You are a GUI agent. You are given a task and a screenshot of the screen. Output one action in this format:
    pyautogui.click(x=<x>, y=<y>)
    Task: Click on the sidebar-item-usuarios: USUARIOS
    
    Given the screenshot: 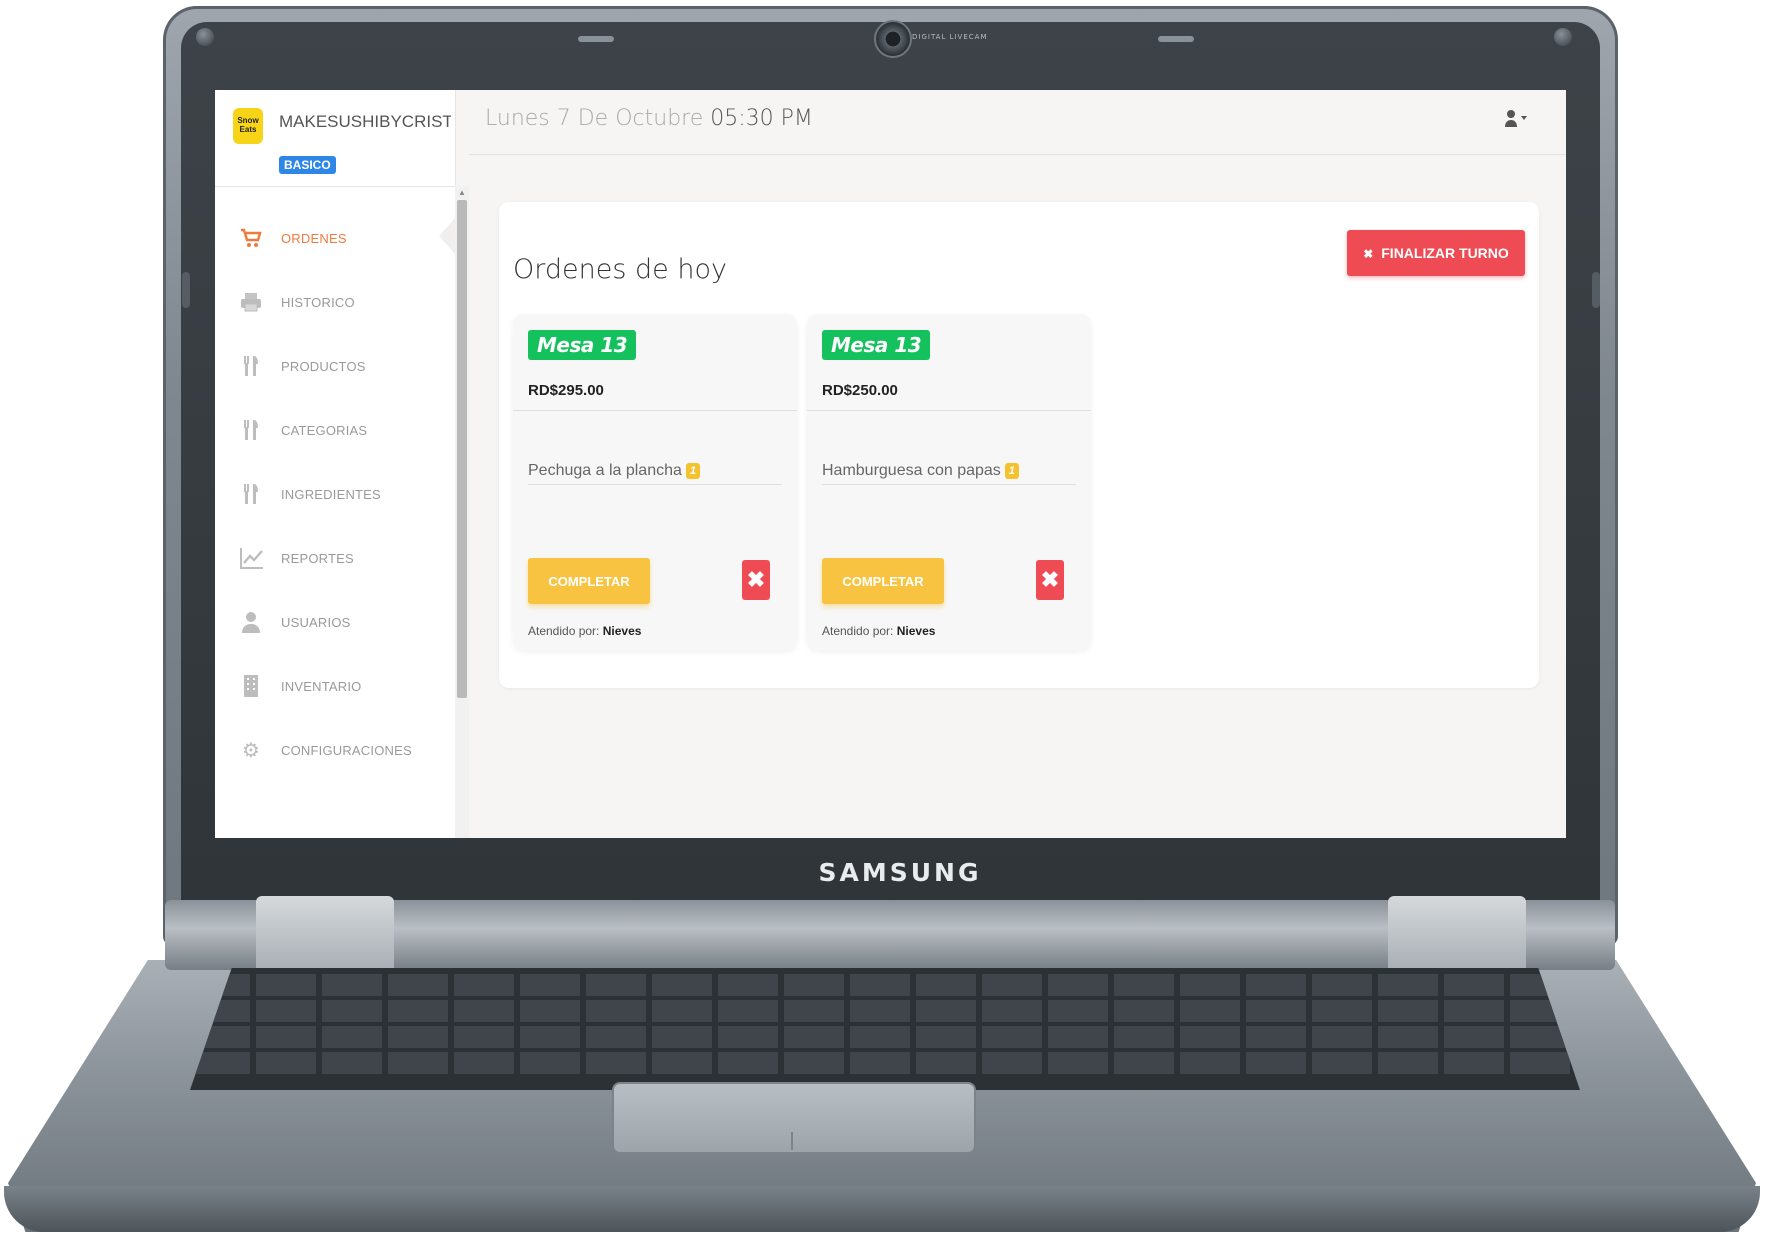 What is the action you would take?
    pyautogui.click(x=335, y=624)
    